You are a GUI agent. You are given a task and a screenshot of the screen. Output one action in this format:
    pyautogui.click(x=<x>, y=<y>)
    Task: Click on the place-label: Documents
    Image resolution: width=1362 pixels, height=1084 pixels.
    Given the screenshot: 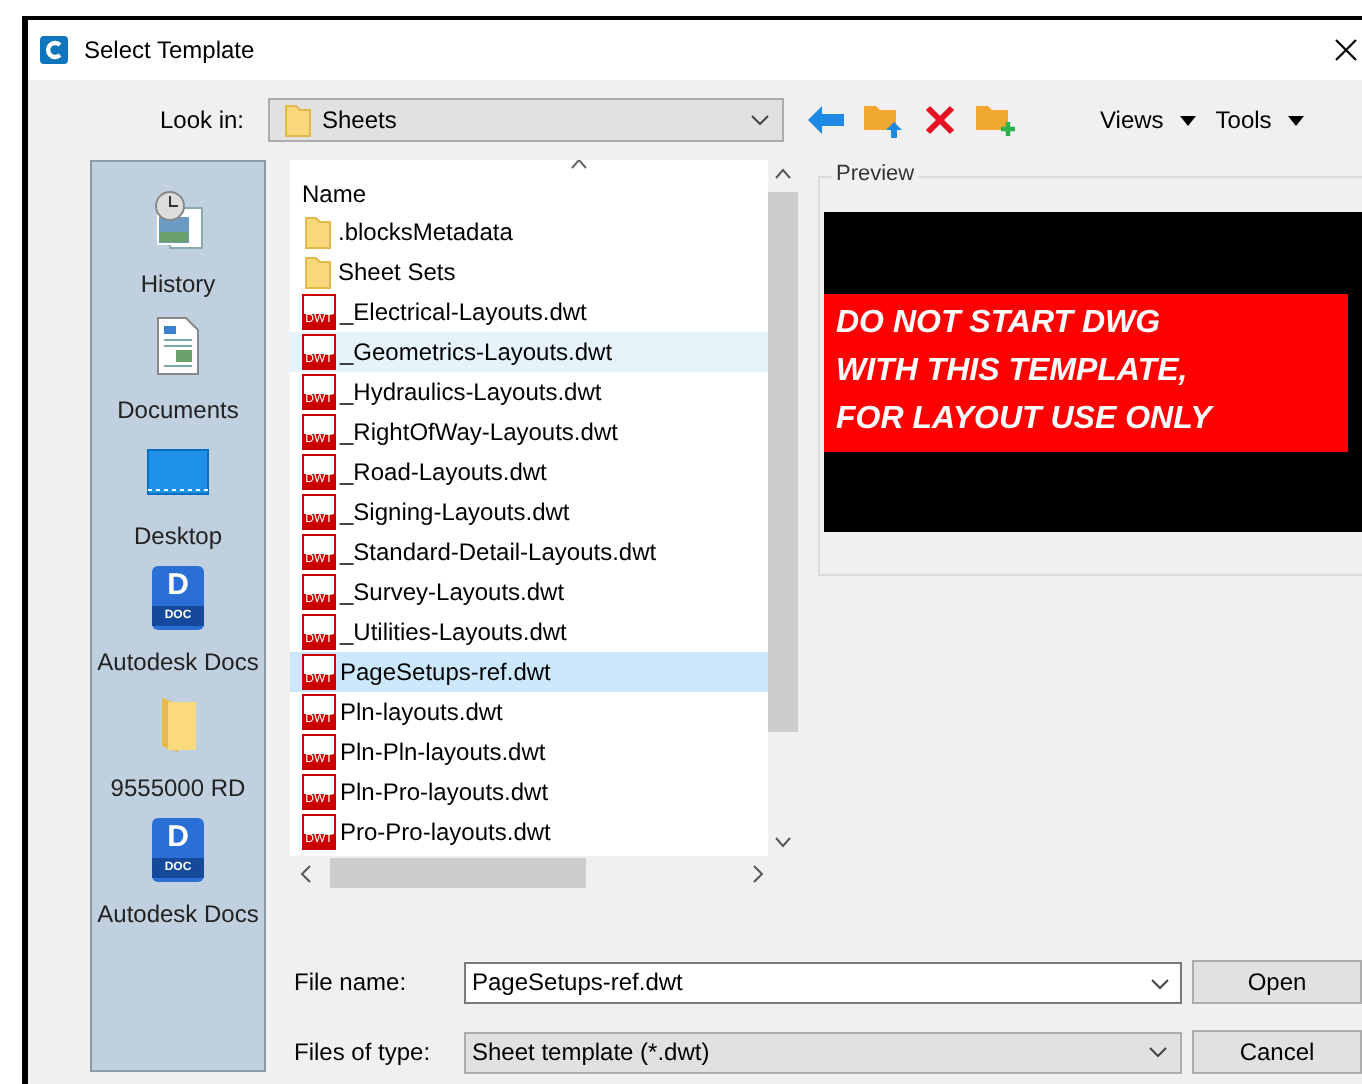 What is the action you would take?
    pyautogui.click(x=178, y=410)
    